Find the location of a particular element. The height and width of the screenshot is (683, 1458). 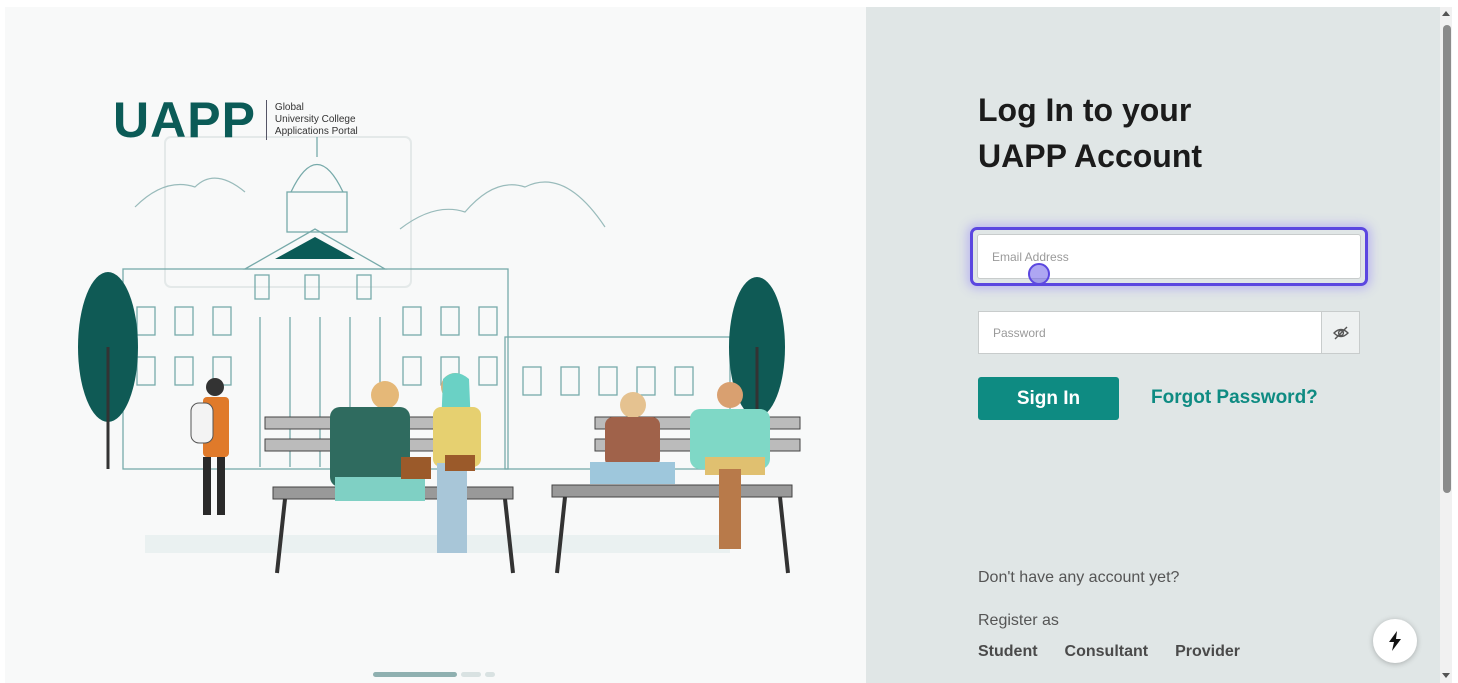

register-options: Student Consultant Provider is located at coordinates (1109, 652).